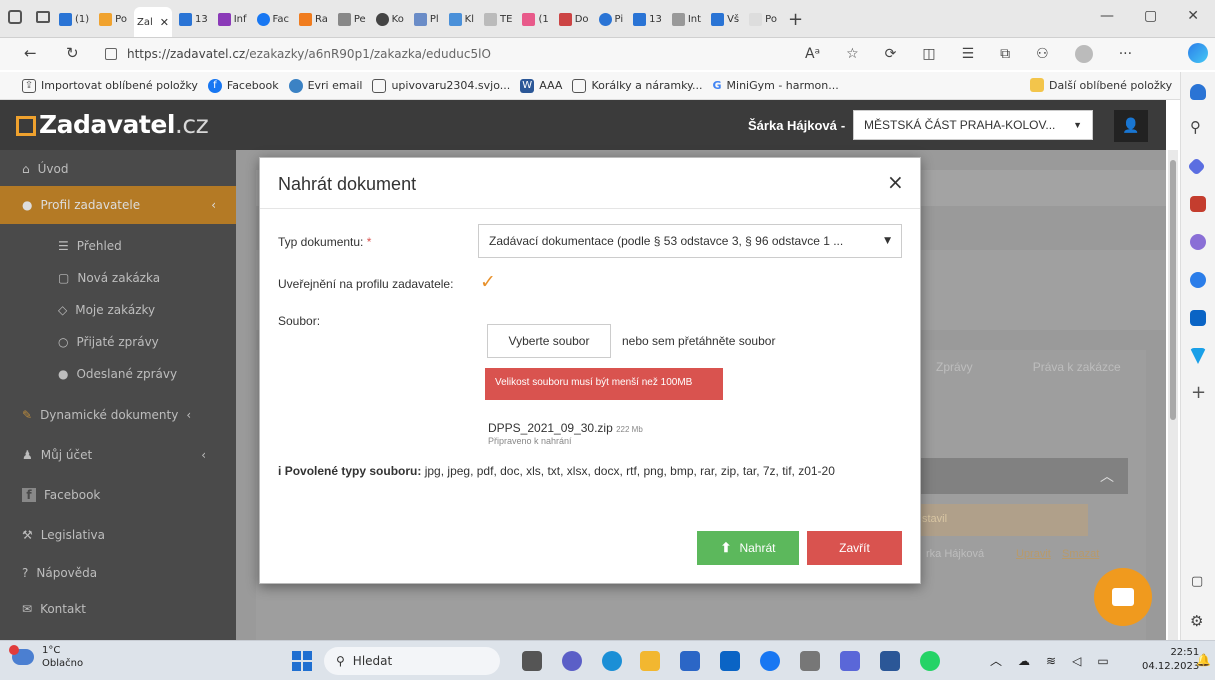 The width and height of the screenshot is (1215, 680). What do you see at coordinates (1195, 127) in the screenshot?
I see `search-icon: ⚲` at bounding box center [1195, 127].